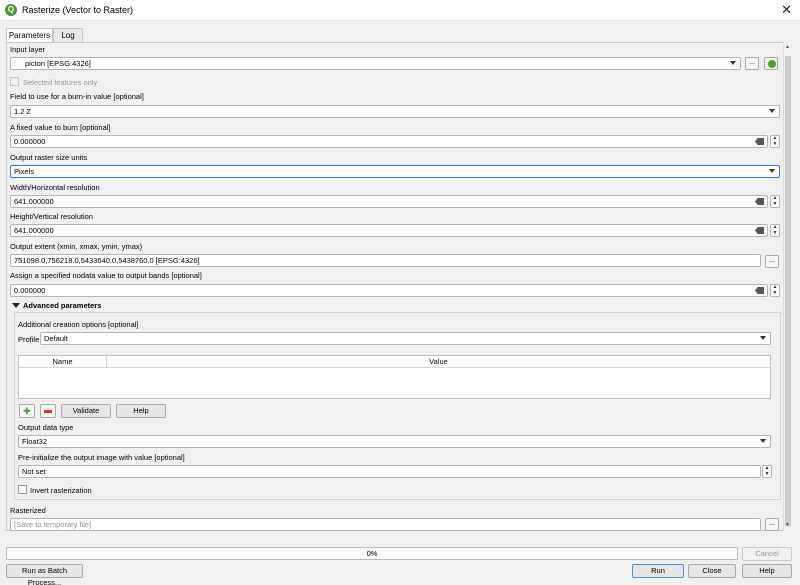 The width and height of the screenshot is (800, 585). I want to click on size-units-select: Pixels, so click(395, 171).